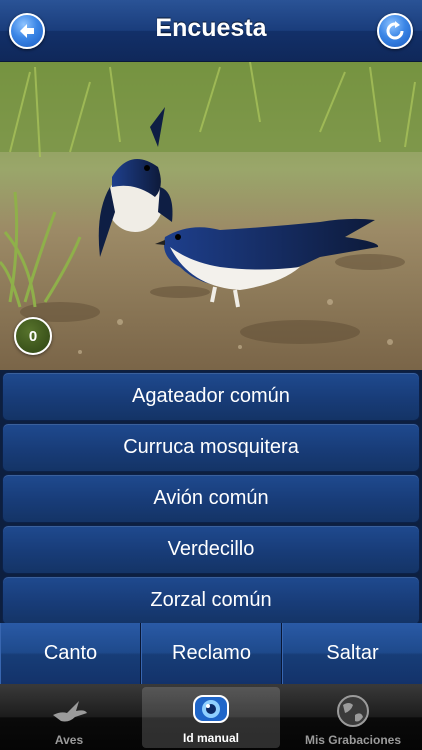 The image size is (422, 750). I want to click on globe-icon, so click(353, 711).